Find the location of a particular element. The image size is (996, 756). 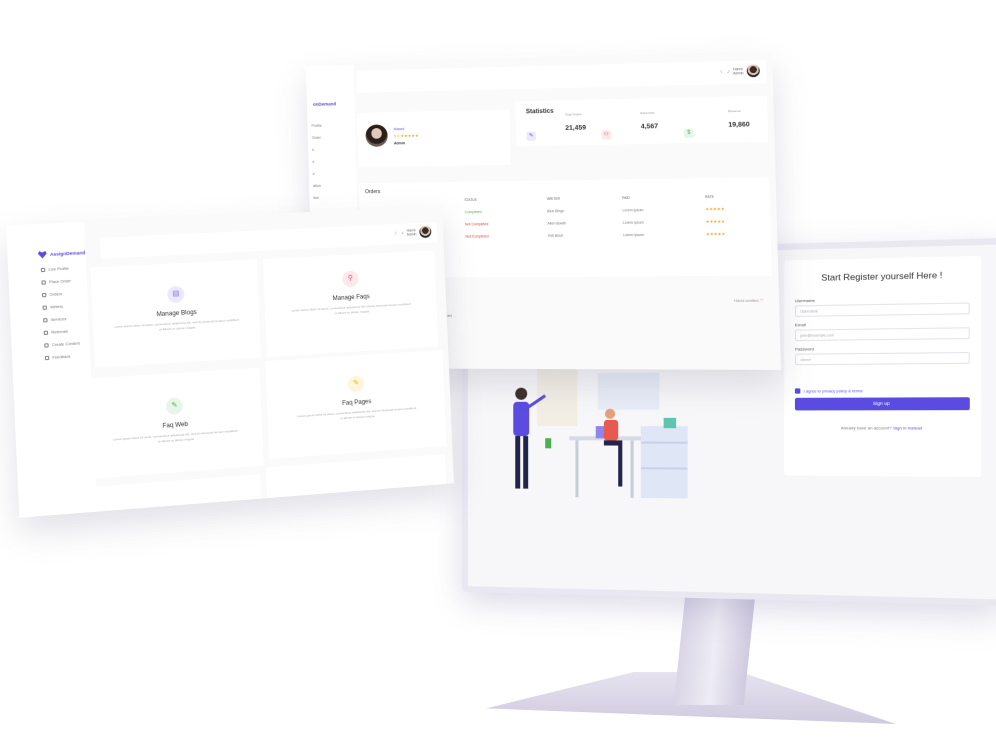

order-writer: Kirti Bhuti is located at coordinates (555, 235).